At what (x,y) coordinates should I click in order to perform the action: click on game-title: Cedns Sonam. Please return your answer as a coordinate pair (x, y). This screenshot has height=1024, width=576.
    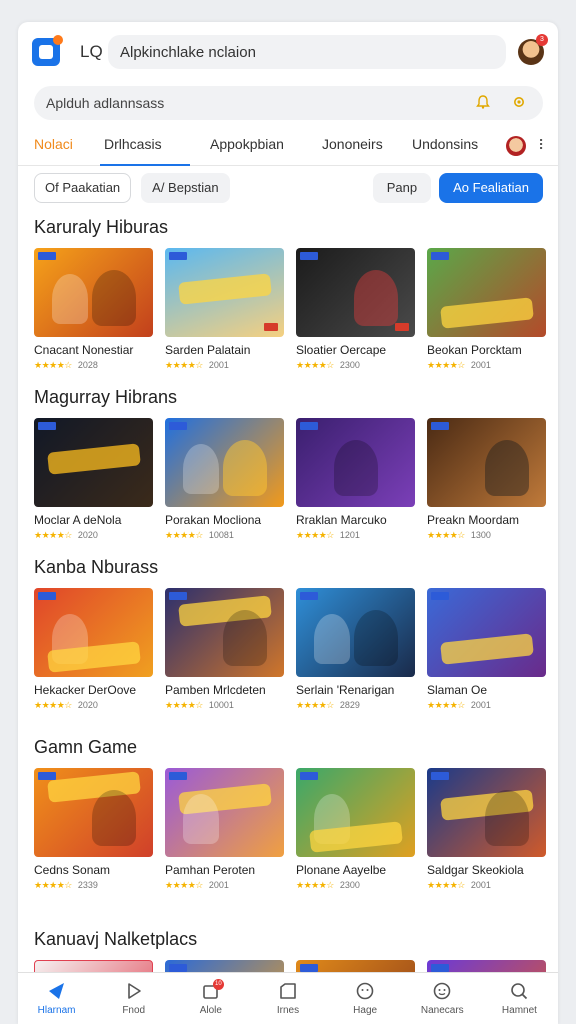
    Looking at the image, I should click on (72, 870).